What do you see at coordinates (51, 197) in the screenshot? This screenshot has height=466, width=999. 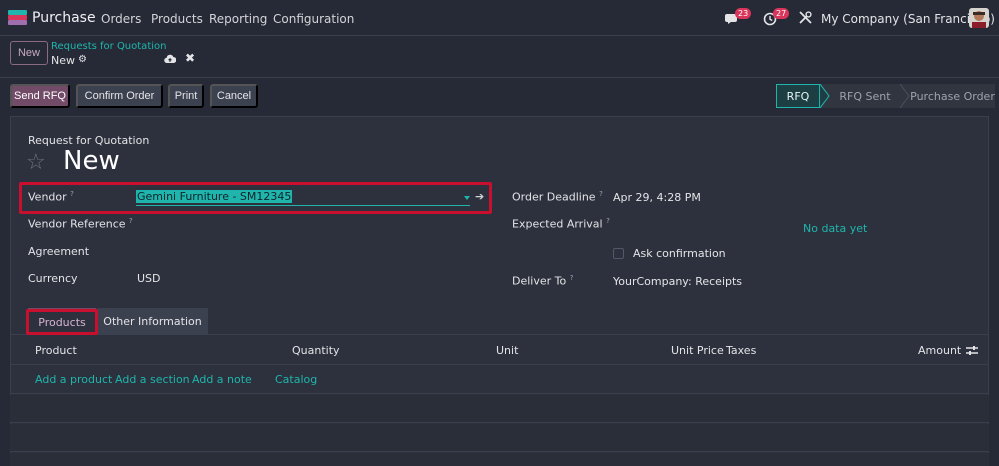 I see `vendor-label: Vendor ?` at bounding box center [51, 197].